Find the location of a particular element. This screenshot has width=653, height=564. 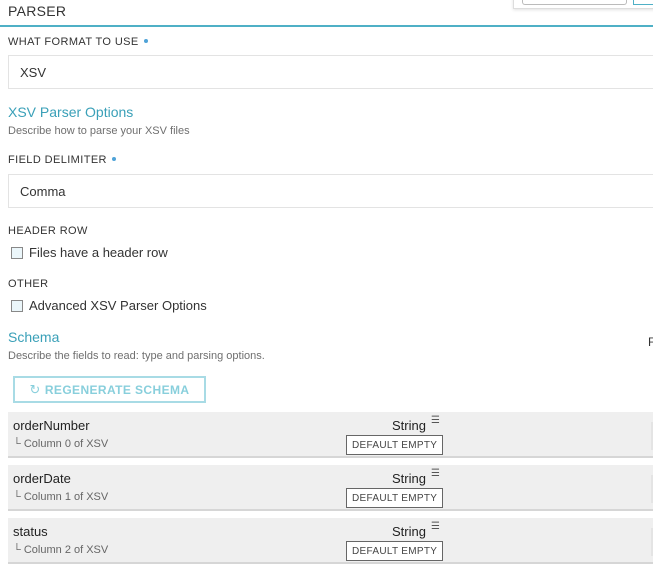

delimiter-label: FIELD DELIMITER is located at coordinates (62, 160).